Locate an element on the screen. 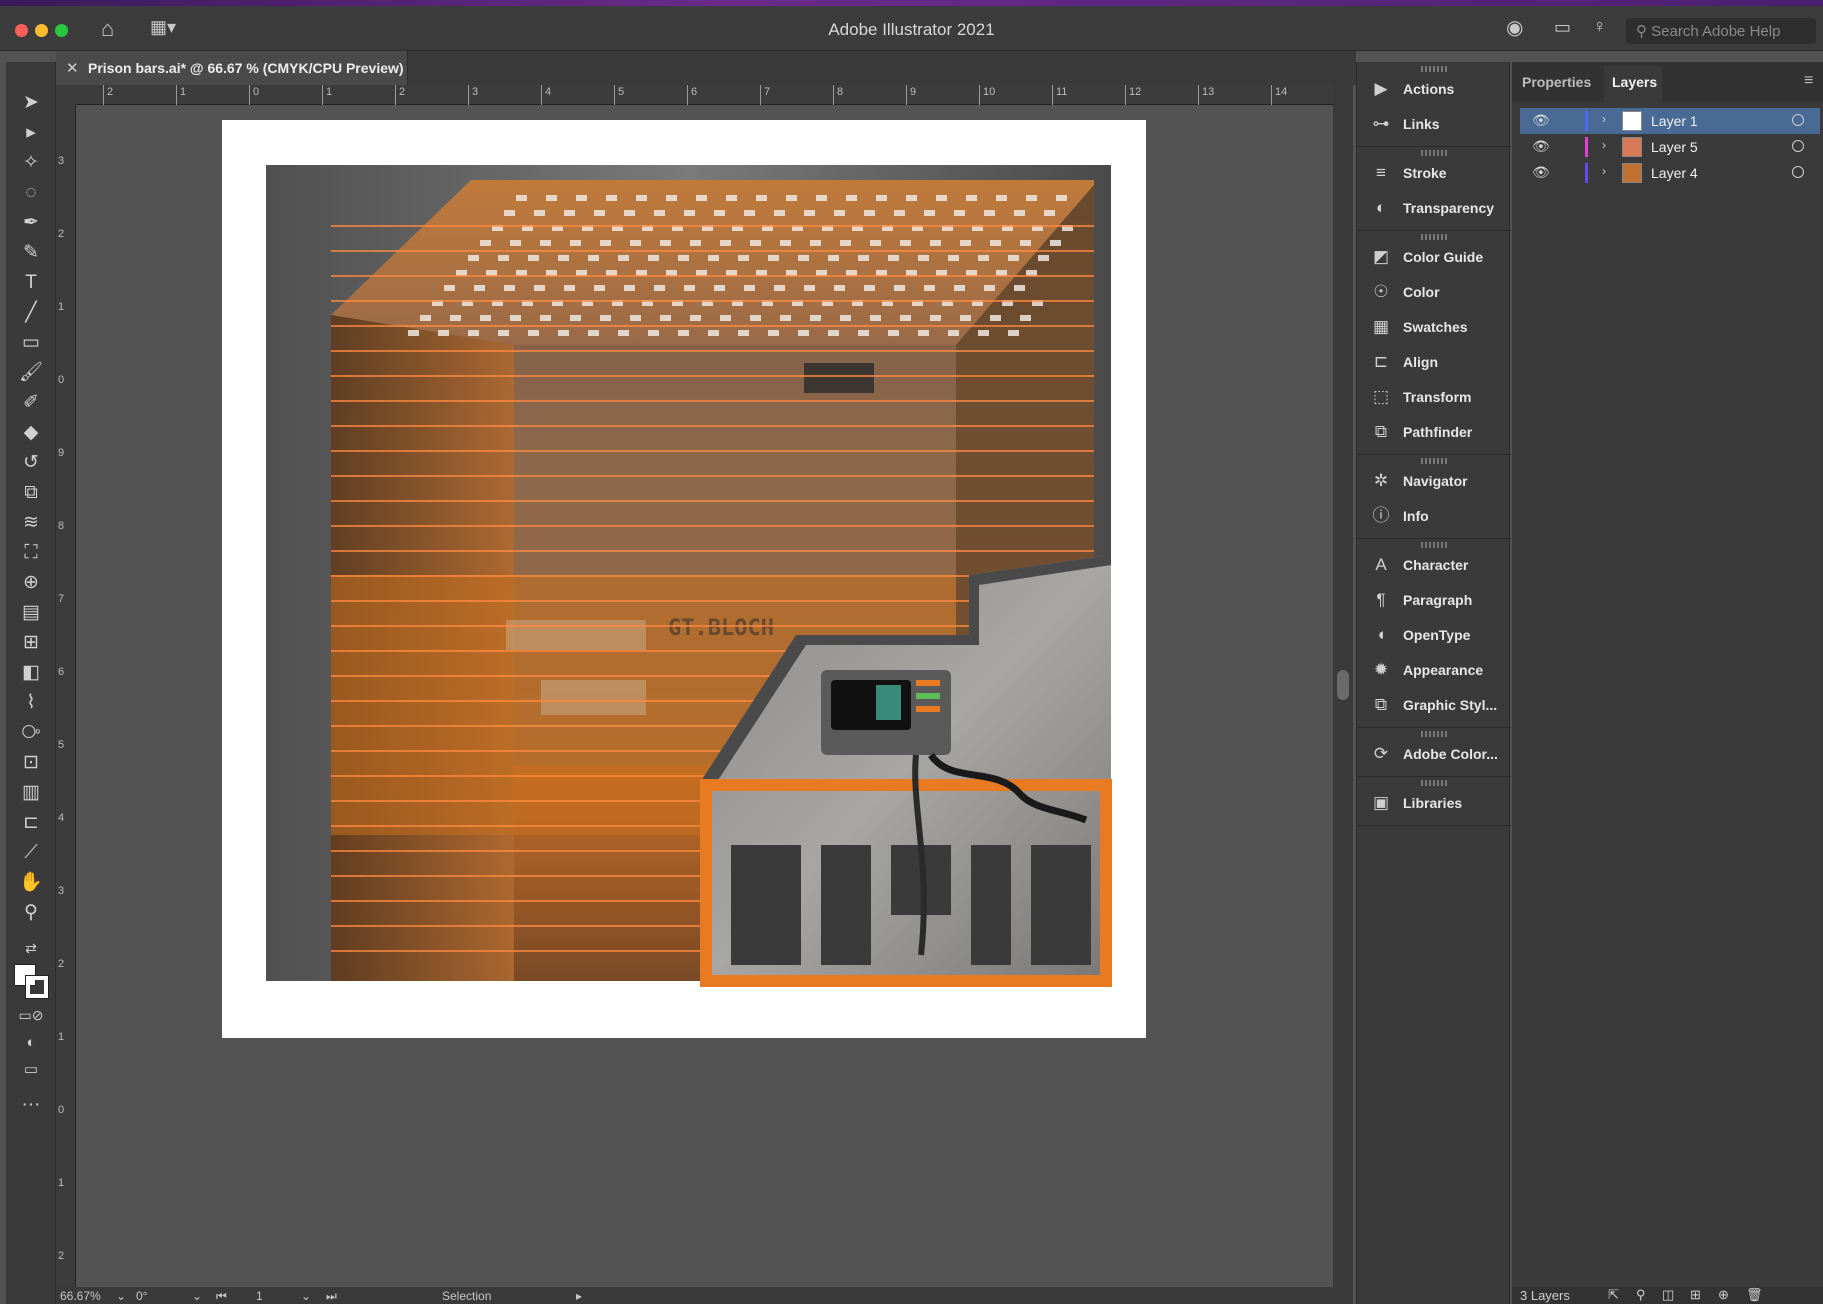 The height and width of the screenshot is (1304, 1823). panel-button-transform: ⬚ Transform is located at coordinates (1434, 397).